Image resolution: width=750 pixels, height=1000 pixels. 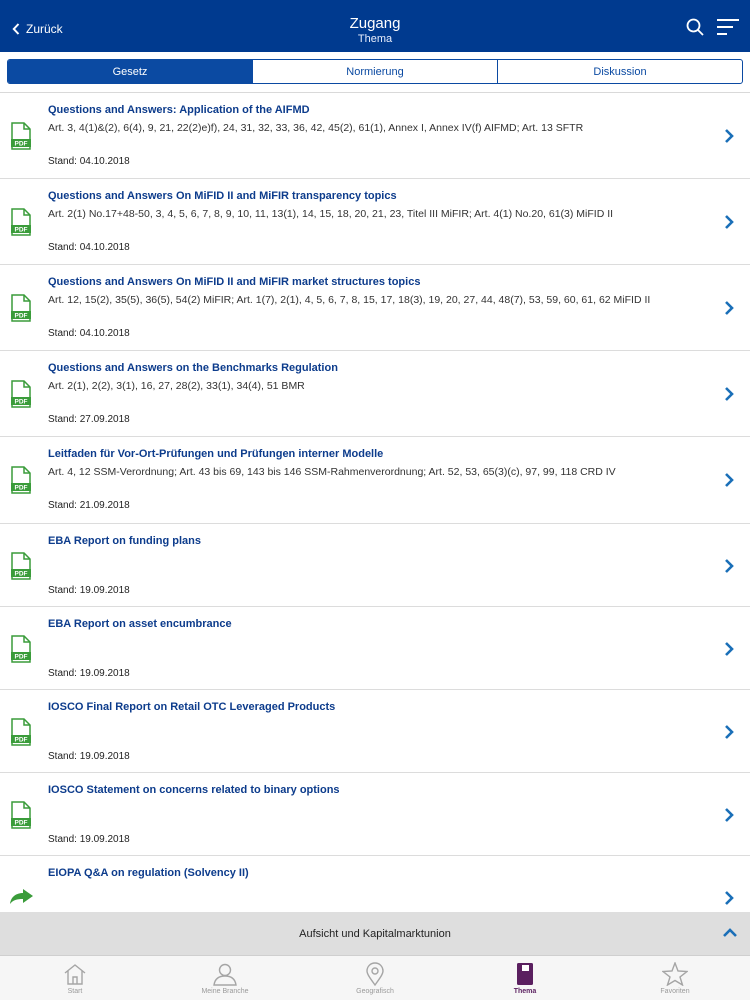 I want to click on header-titles: Zugang Thema, so click(x=375, y=30).